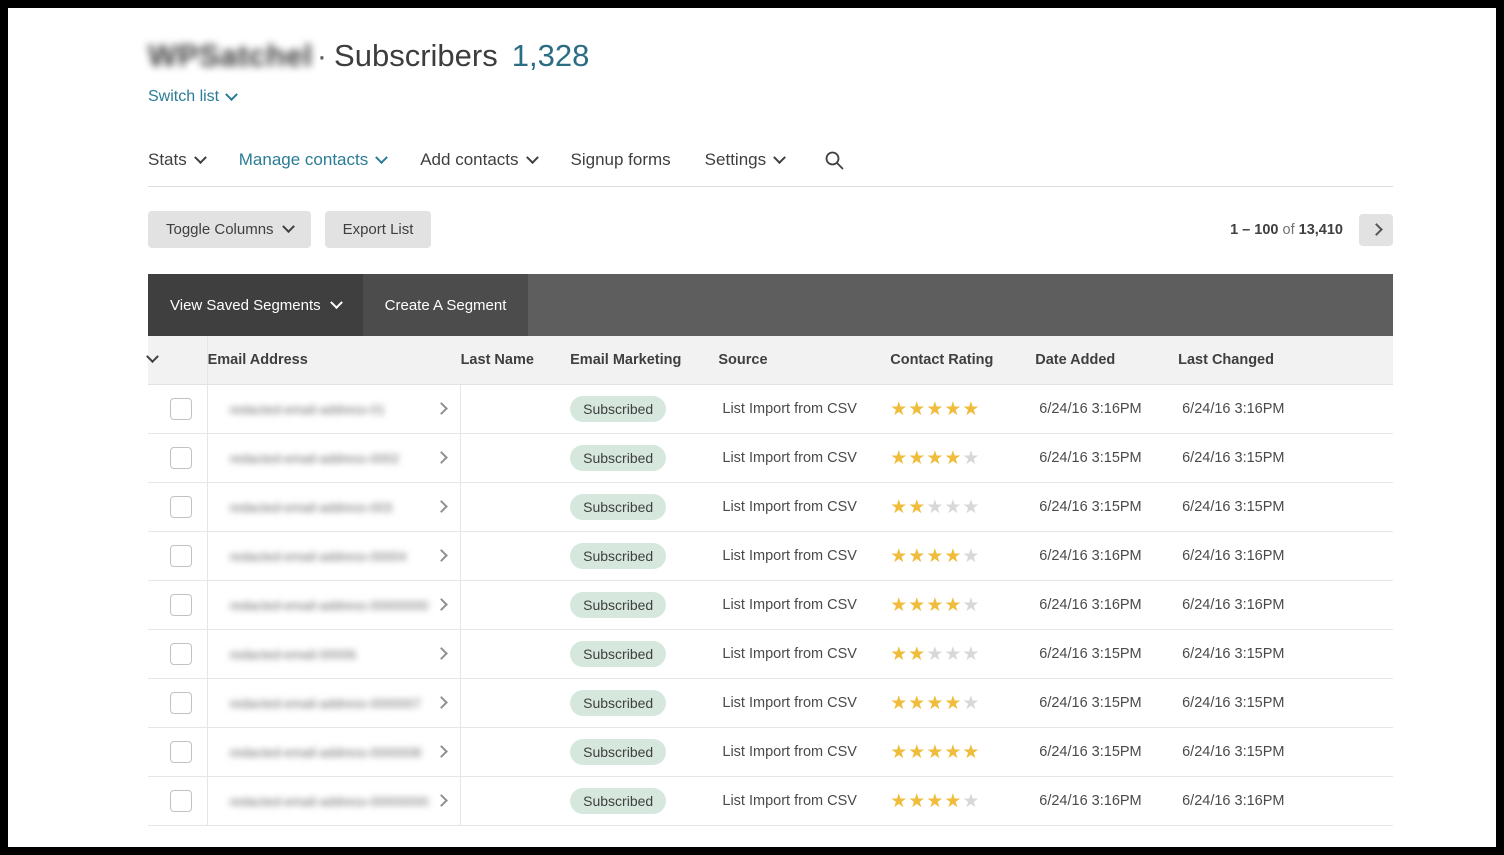 This screenshot has width=1504, height=855. What do you see at coordinates (334, 360) in the screenshot?
I see `column-header-email-address: Email Address` at bounding box center [334, 360].